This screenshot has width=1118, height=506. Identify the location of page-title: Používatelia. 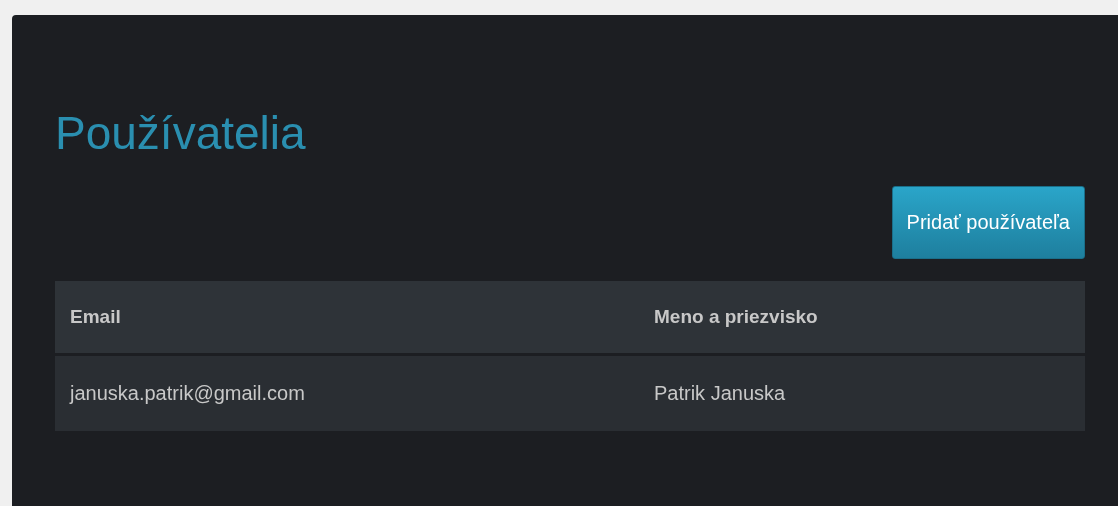
(181, 133).